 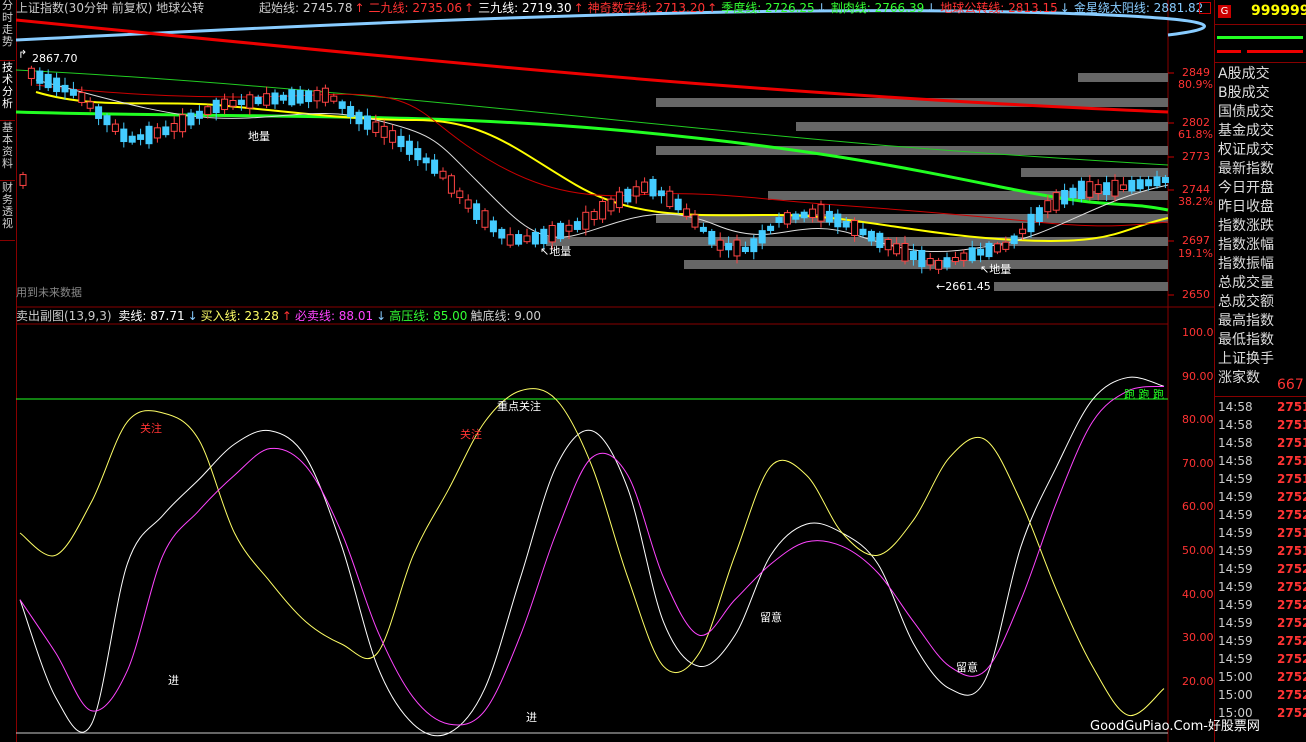 What do you see at coordinates (1198, 550) in the screenshot?
I see `sub-y-label: 50.00` at bounding box center [1198, 550].